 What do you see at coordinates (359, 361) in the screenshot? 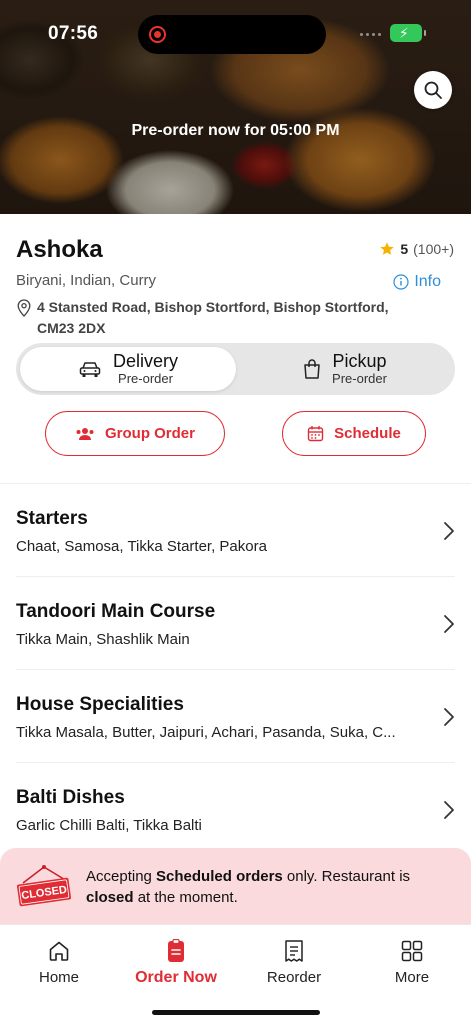
I see `pickup-label: Pickup` at bounding box center [359, 361].